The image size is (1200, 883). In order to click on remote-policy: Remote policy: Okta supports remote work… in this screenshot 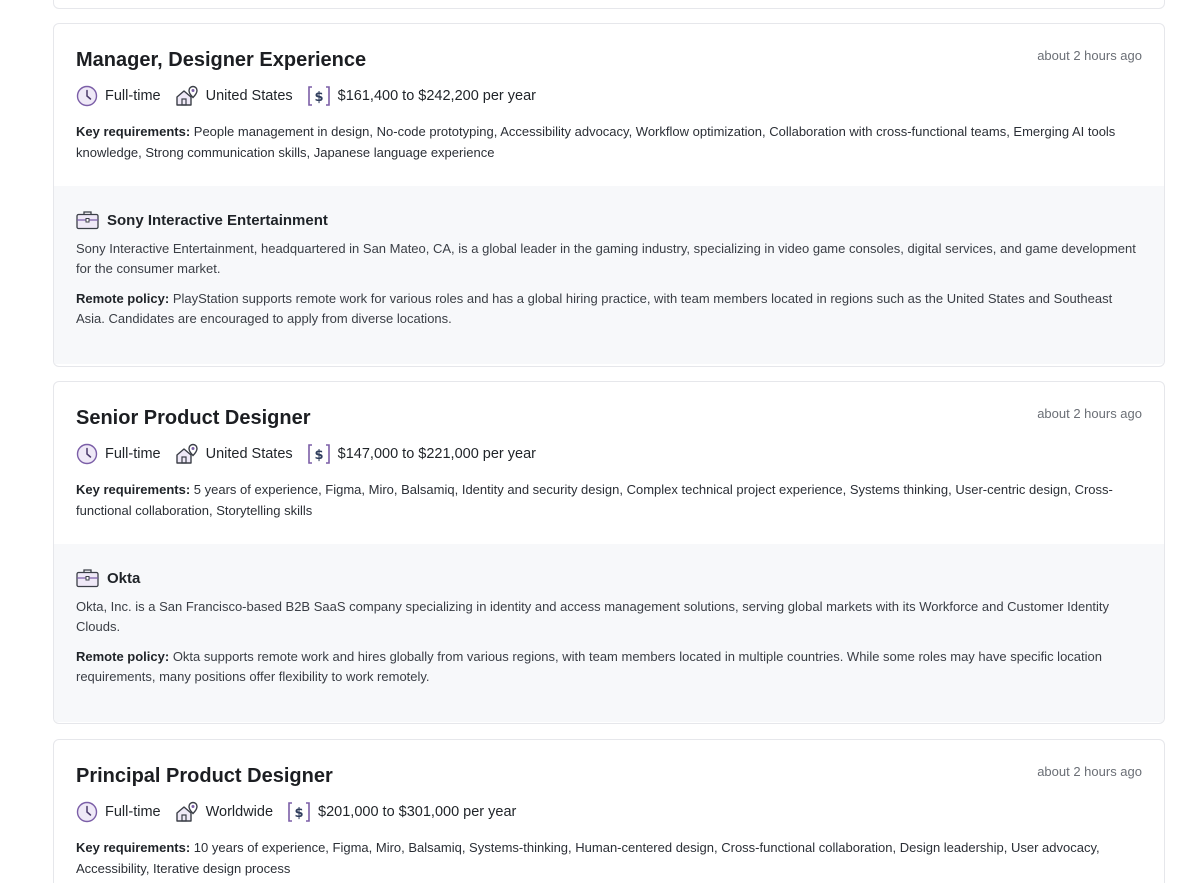, I will do `click(609, 667)`.